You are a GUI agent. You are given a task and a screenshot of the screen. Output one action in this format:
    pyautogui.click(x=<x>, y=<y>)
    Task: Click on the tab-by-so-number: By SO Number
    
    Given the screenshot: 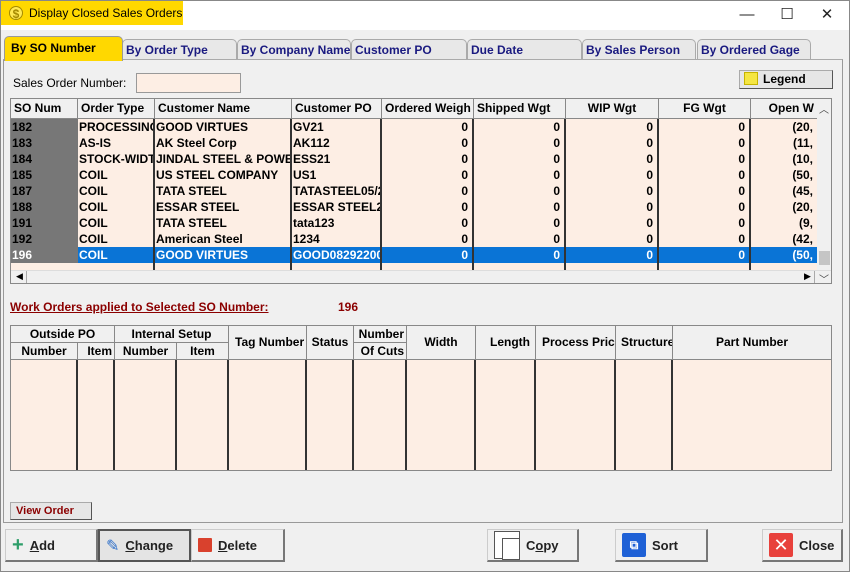 What is the action you would take?
    pyautogui.click(x=63, y=48)
    